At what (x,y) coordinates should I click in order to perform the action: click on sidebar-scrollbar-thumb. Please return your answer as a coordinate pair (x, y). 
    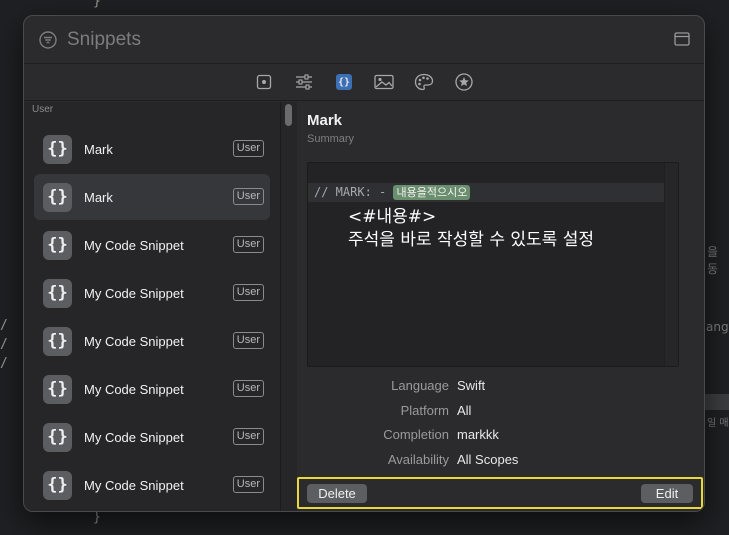
    Looking at the image, I should click on (288, 115).